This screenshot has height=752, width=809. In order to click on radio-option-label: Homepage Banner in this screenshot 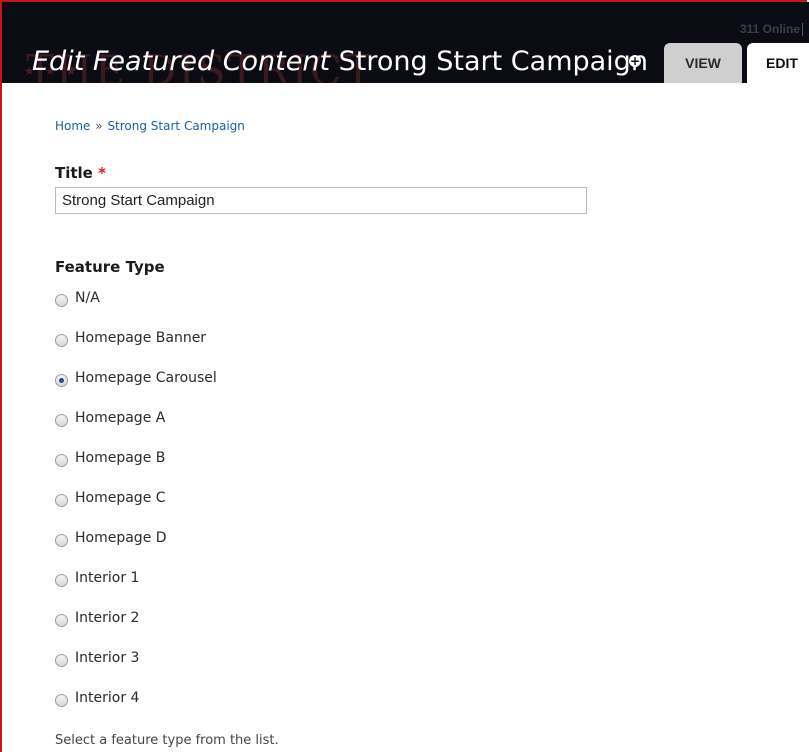, I will do `click(140, 338)`.